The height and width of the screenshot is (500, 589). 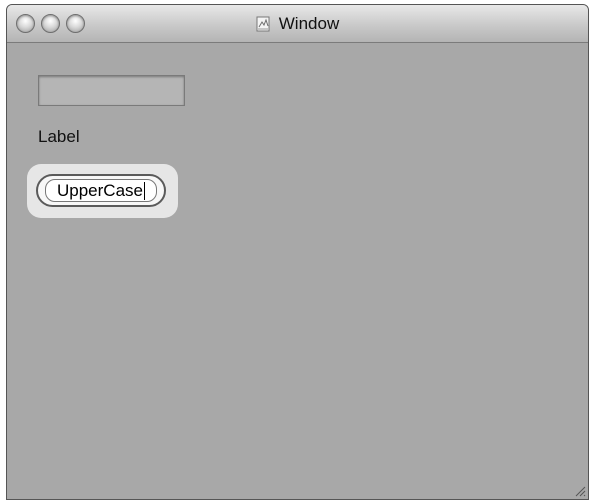 I want to click on uppercase-field-text: UpperCase, so click(x=101, y=191).